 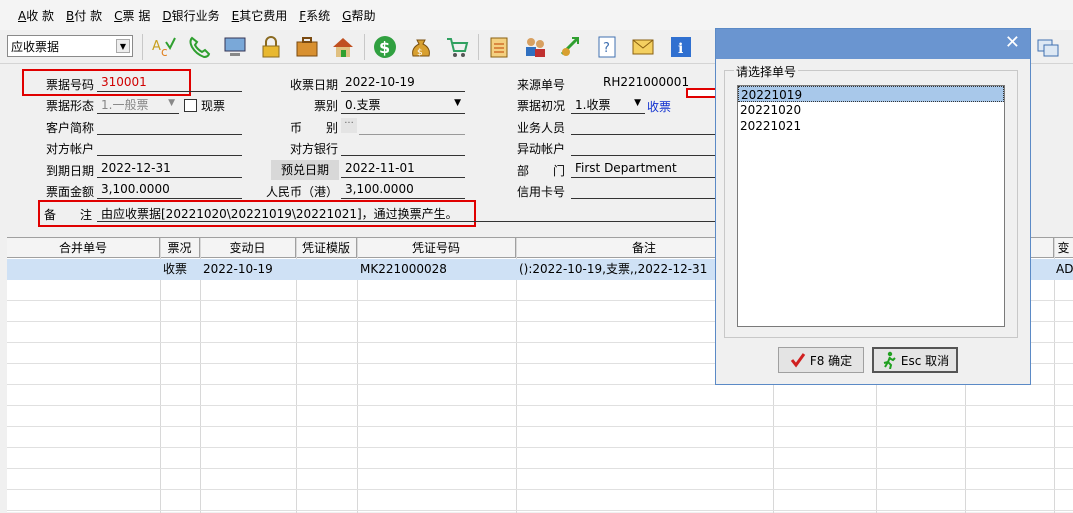 I want to click on dept-label: 部 门, so click(x=541, y=171).